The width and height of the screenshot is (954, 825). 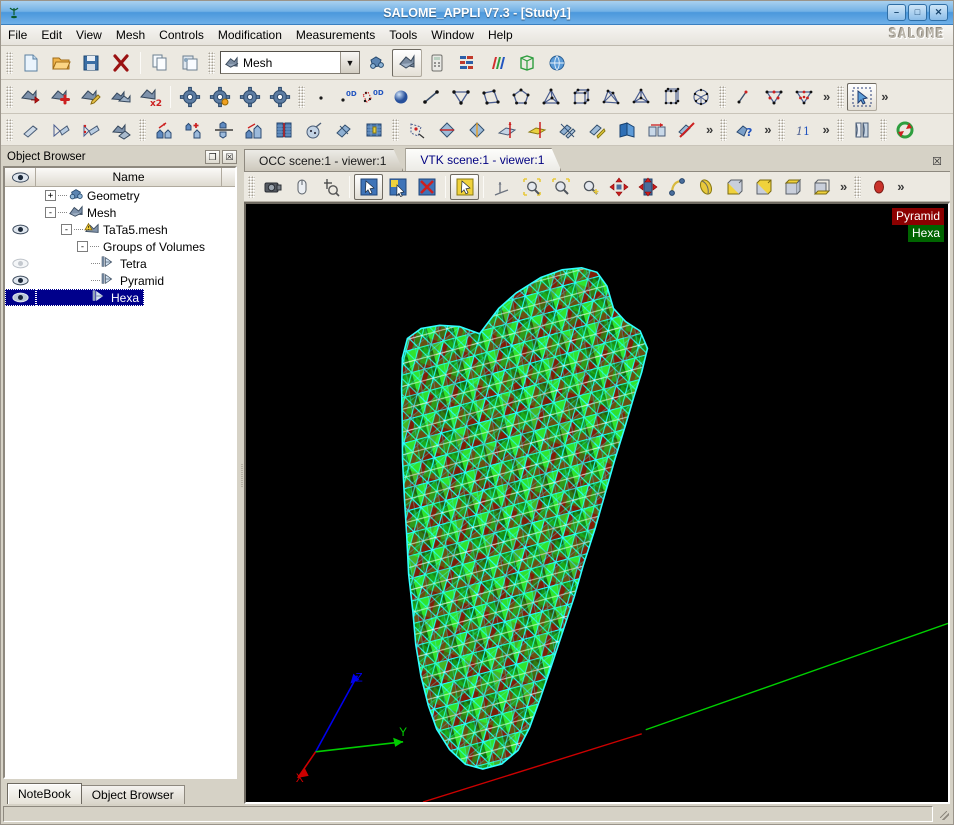 I want to click on create-mesh-button, so click(x=31, y=97).